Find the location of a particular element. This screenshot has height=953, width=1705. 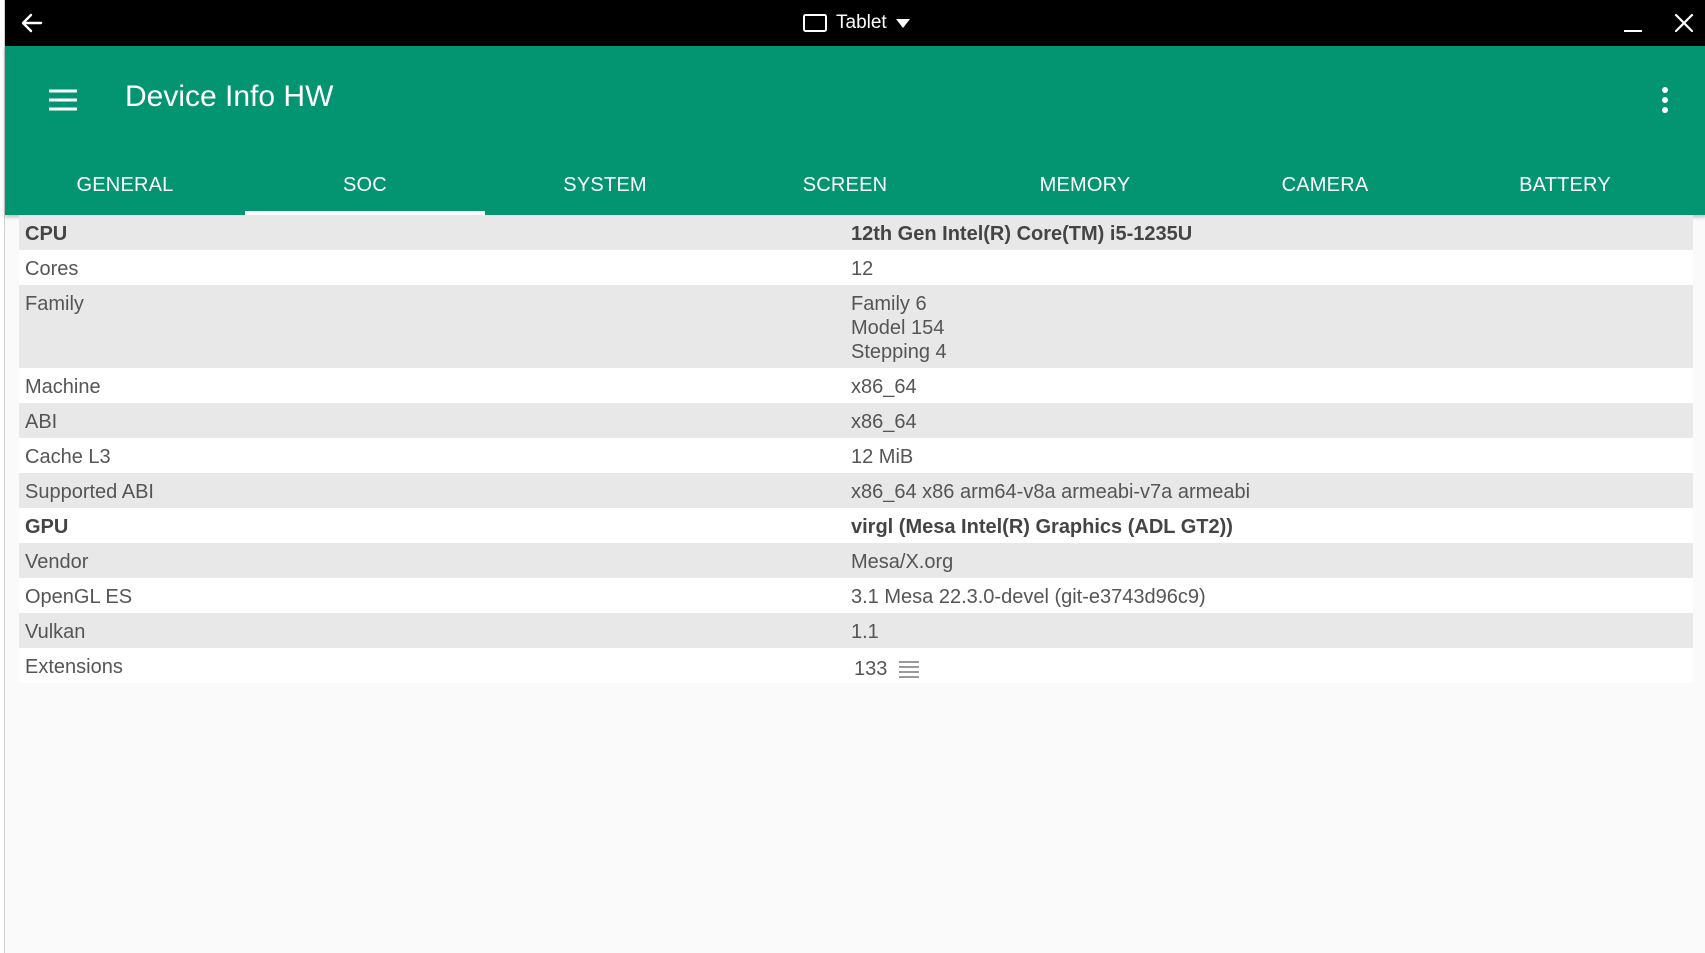

table-row-vendor: Vendor Mesa/X.org is located at coordinates (856, 560).